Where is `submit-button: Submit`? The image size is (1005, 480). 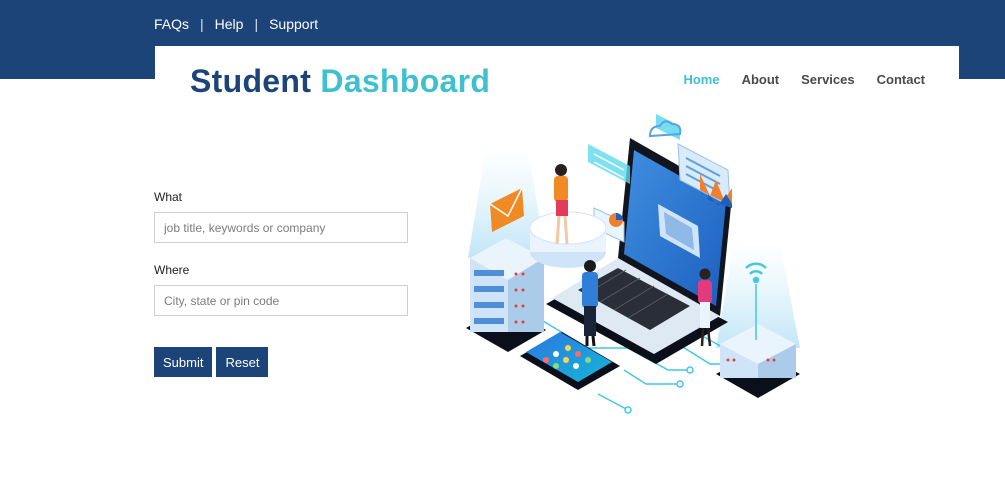 submit-button: Submit is located at coordinates (183, 362).